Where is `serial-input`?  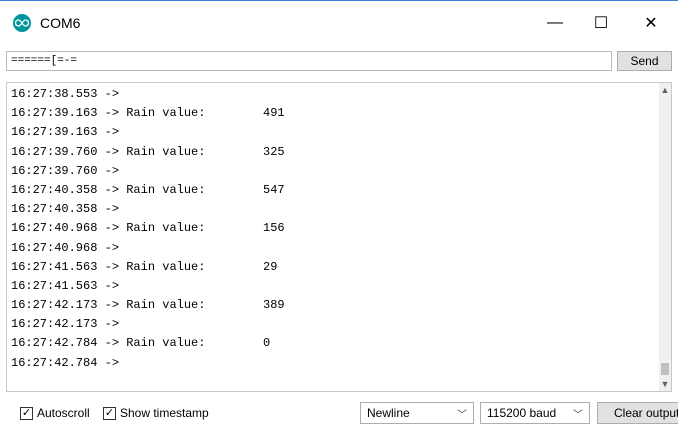 serial-input is located at coordinates (309, 61).